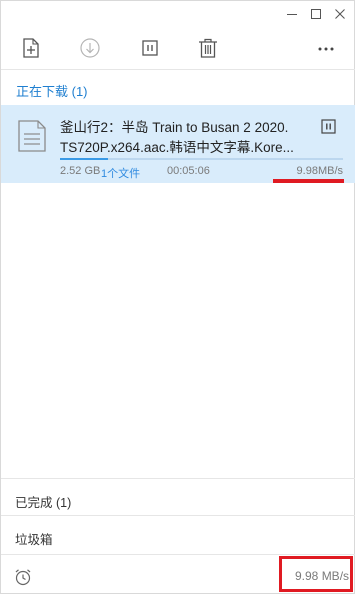 Image resolution: width=355 pixels, height=594 pixels. I want to click on close-icon, so click(340, 14).